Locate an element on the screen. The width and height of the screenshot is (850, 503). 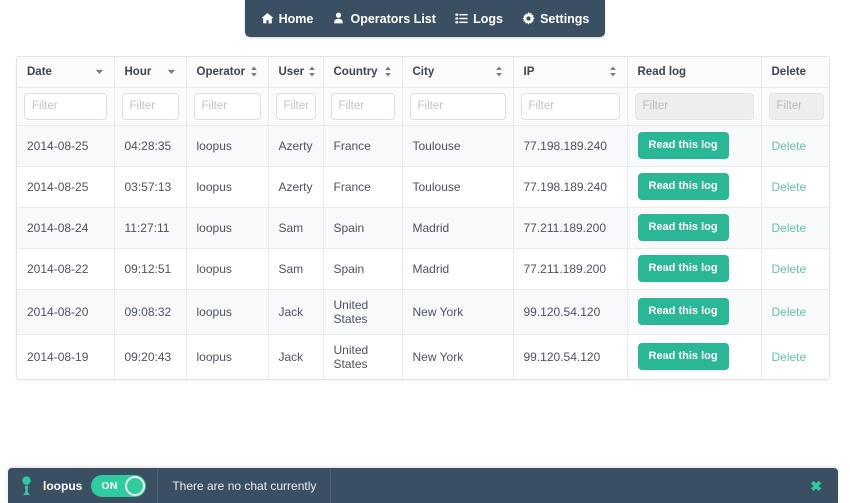
nav-item-settings: Settings is located at coordinates (555, 19).